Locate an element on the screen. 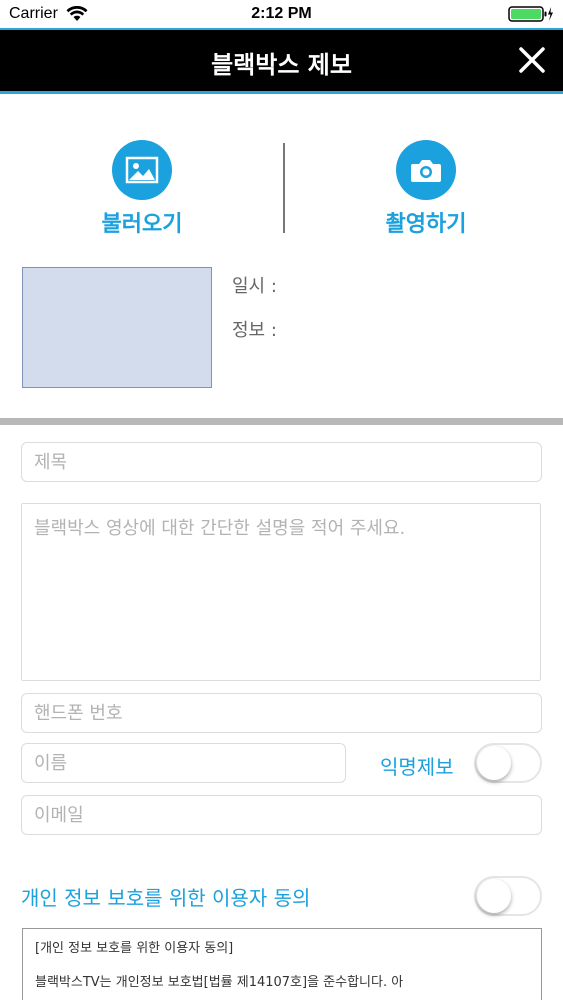  name-input is located at coordinates (183, 763).